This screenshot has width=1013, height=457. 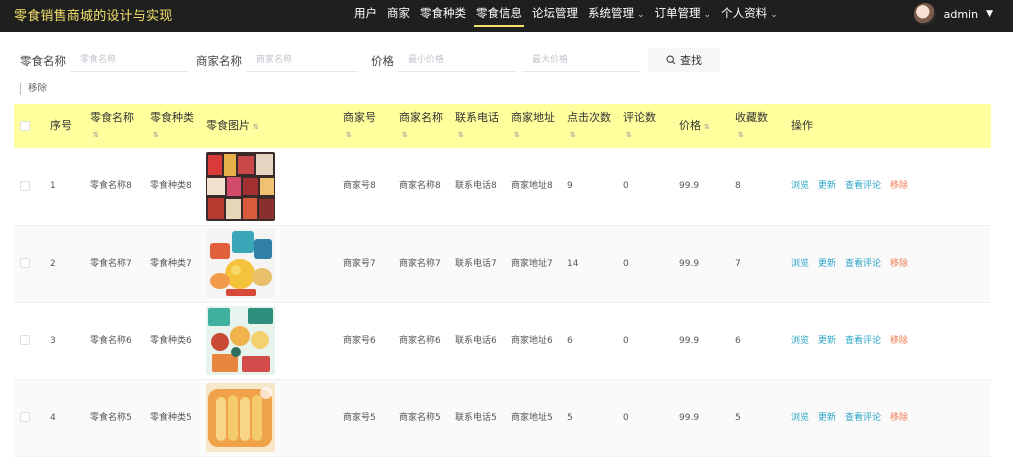 I want to click on nav-label: 个人资料, so click(x=744, y=13).